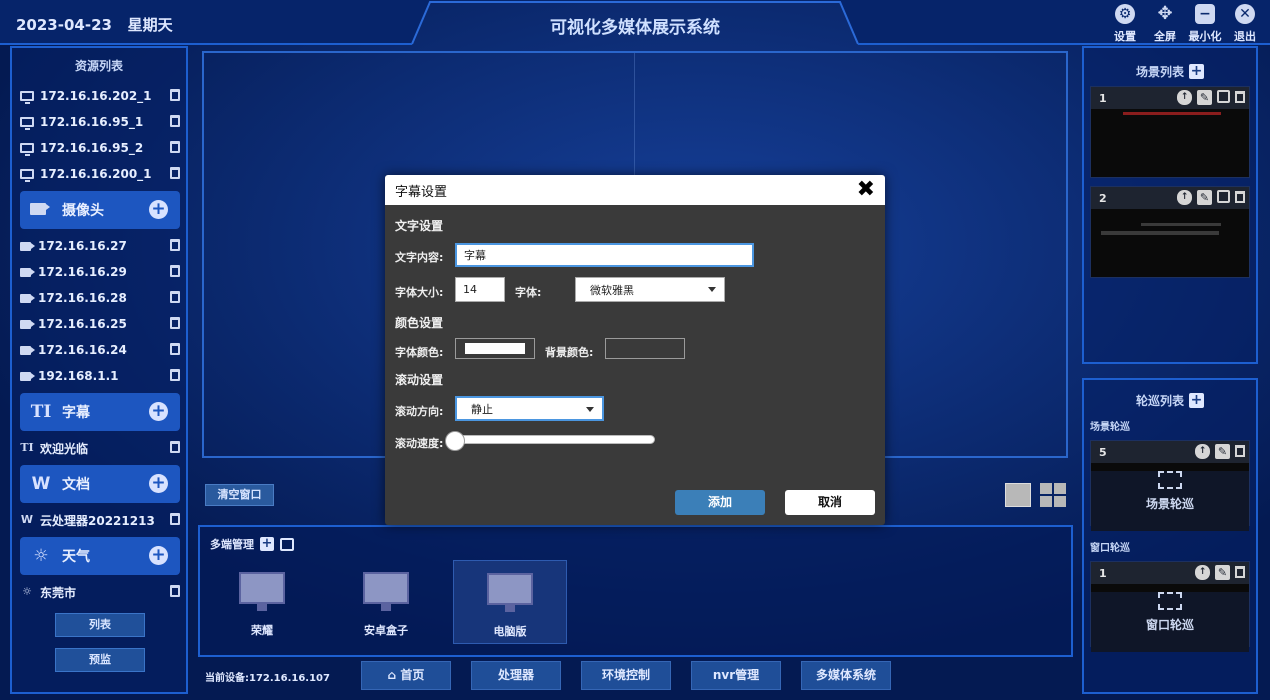 This screenshot has height=700, width=1270. What do you see at coordinates (720, 502) in the screenshot?
I see `add-button: 添加` at bounding box center [720, 502].